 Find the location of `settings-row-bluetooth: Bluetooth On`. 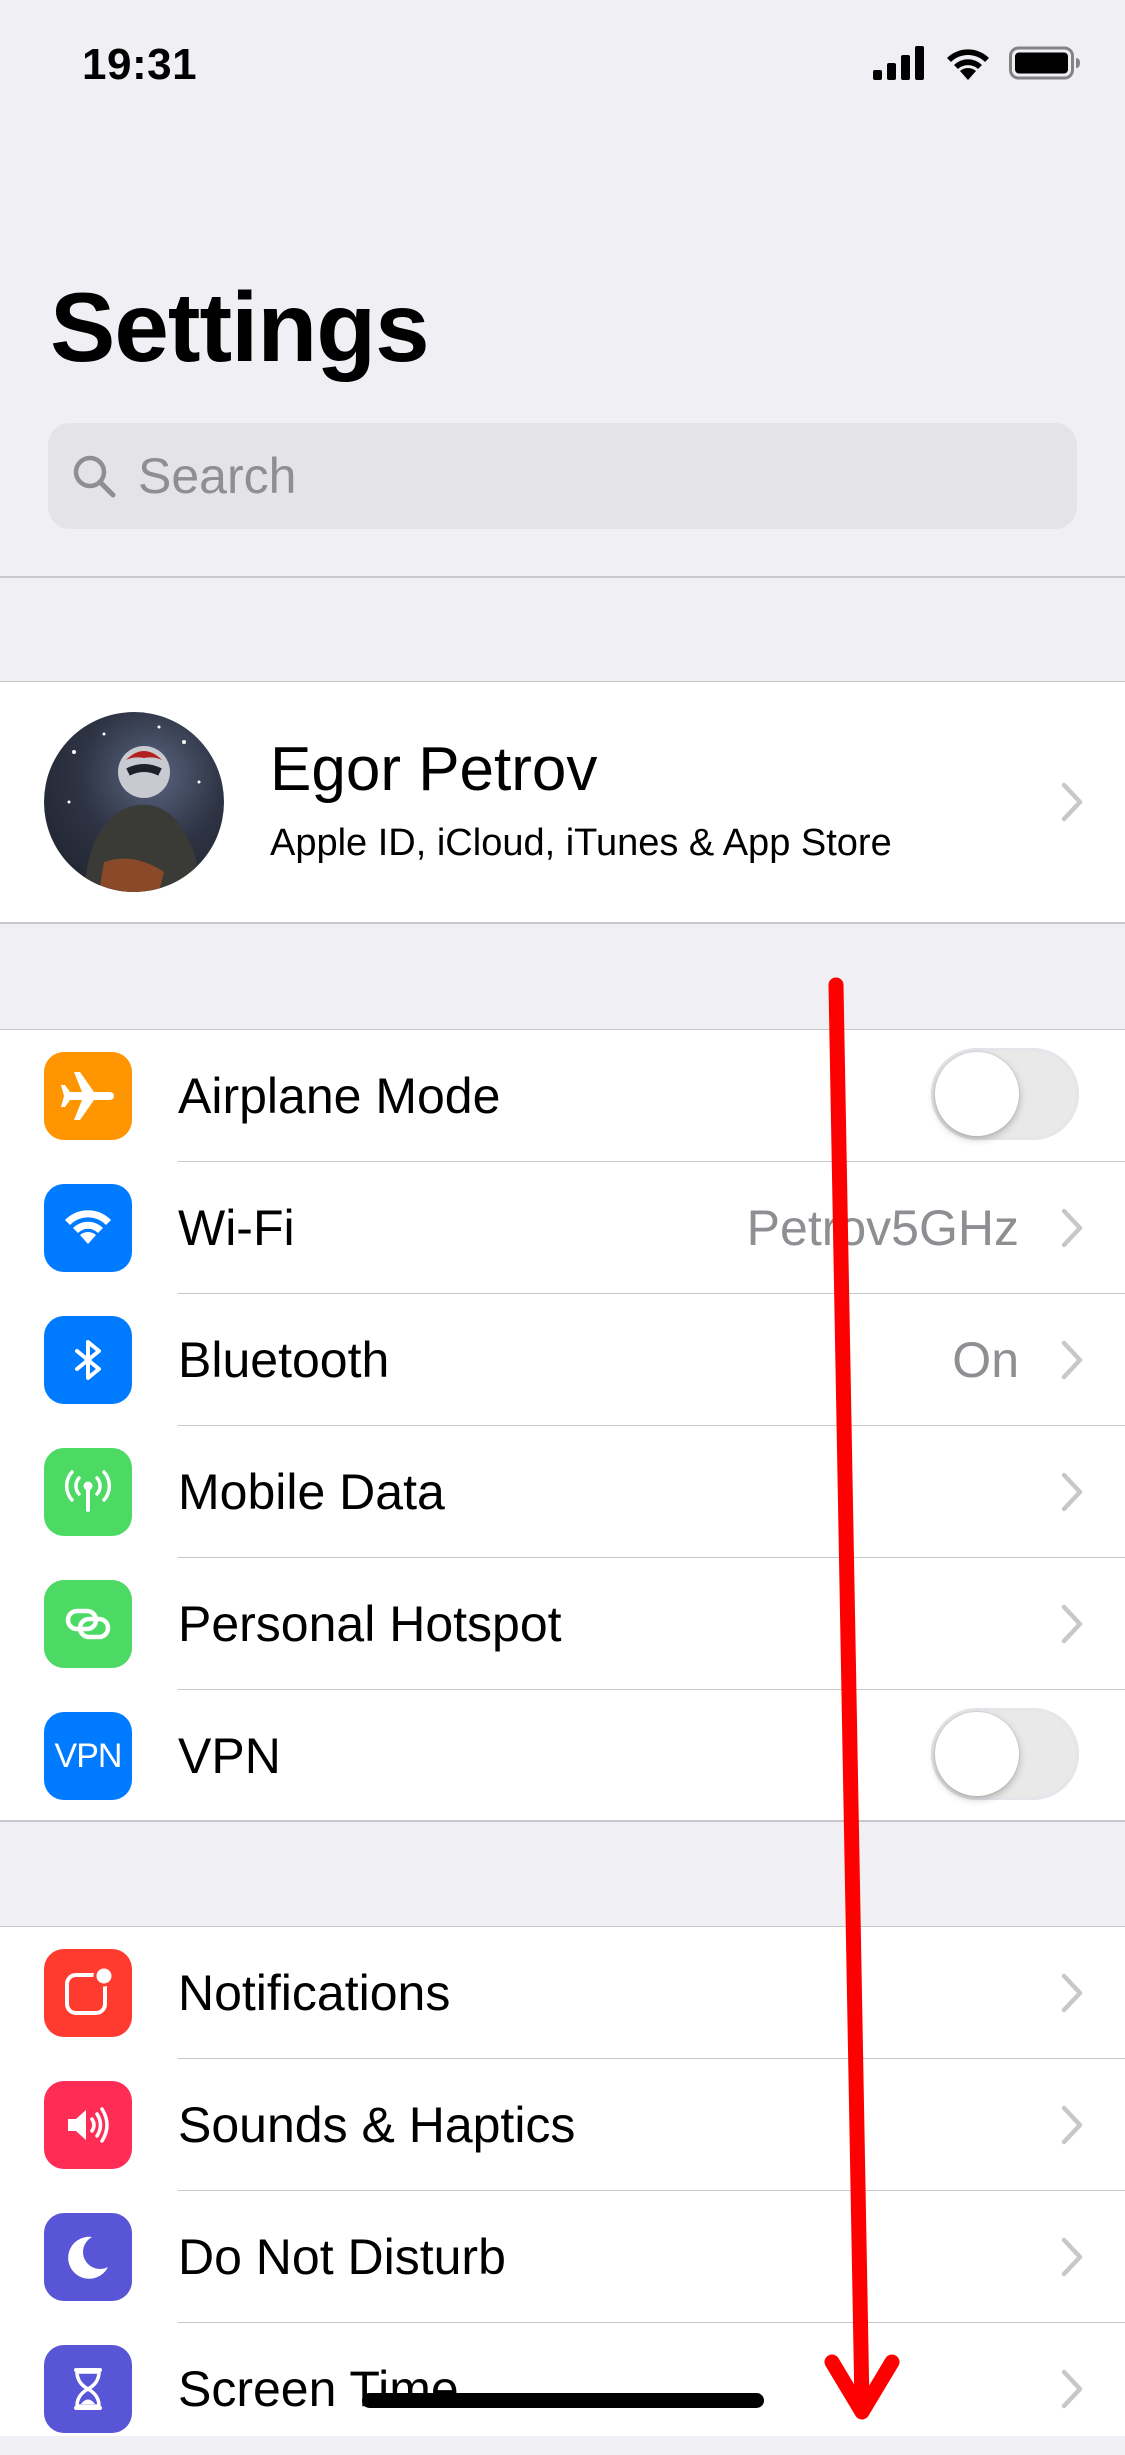

settings-row-bluetooth: Bluetooth On is located at coordinates (562, 1360).